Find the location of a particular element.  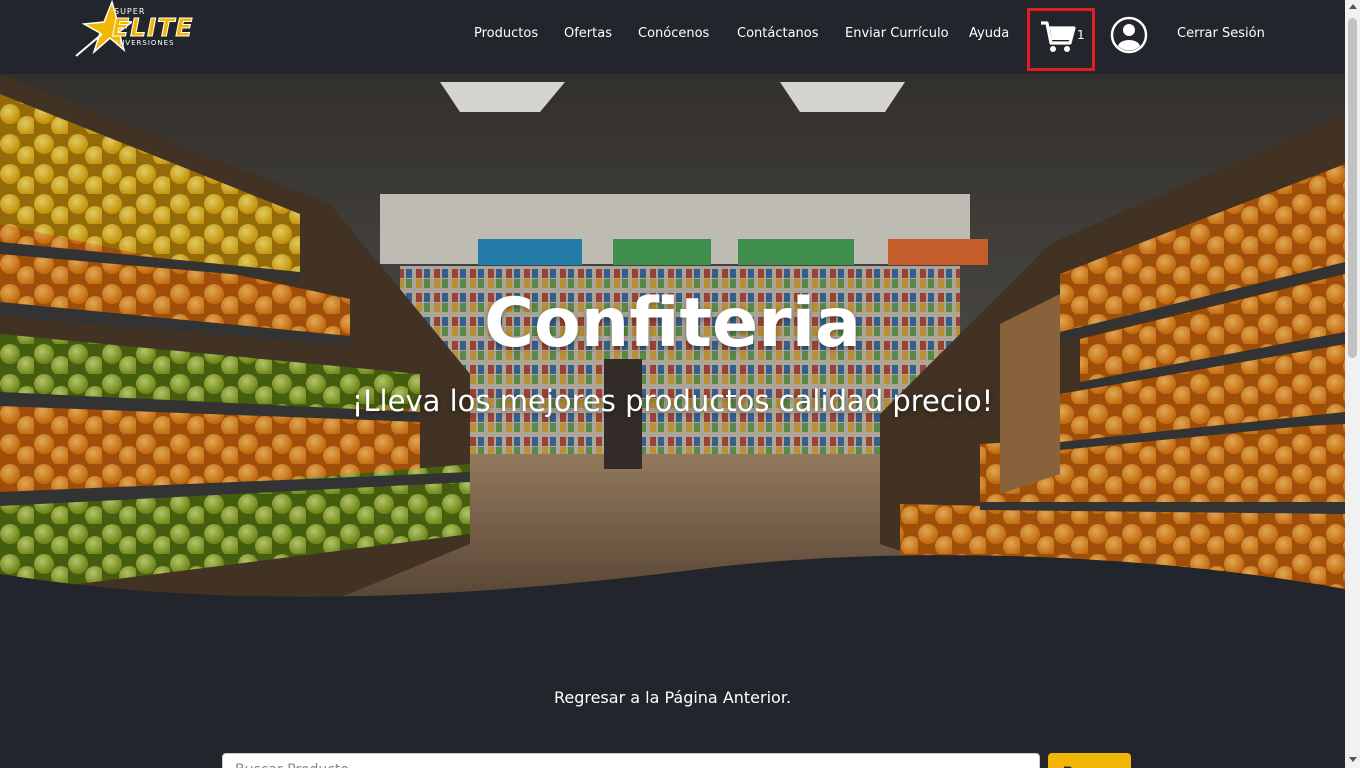

nav-contactanos: Contáctanos is located at coordinates (778, 33).